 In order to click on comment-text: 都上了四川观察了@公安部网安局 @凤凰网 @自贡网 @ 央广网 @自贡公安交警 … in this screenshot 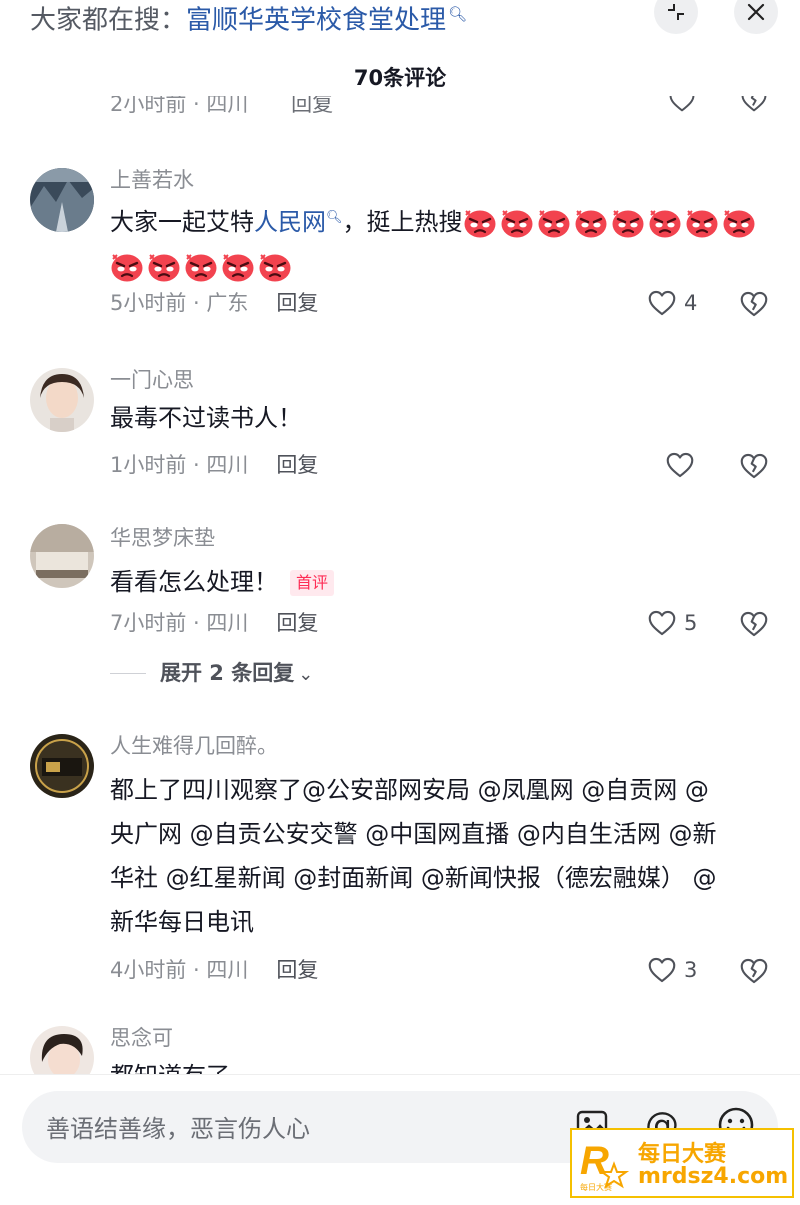, I will do `click(440, 856)`.